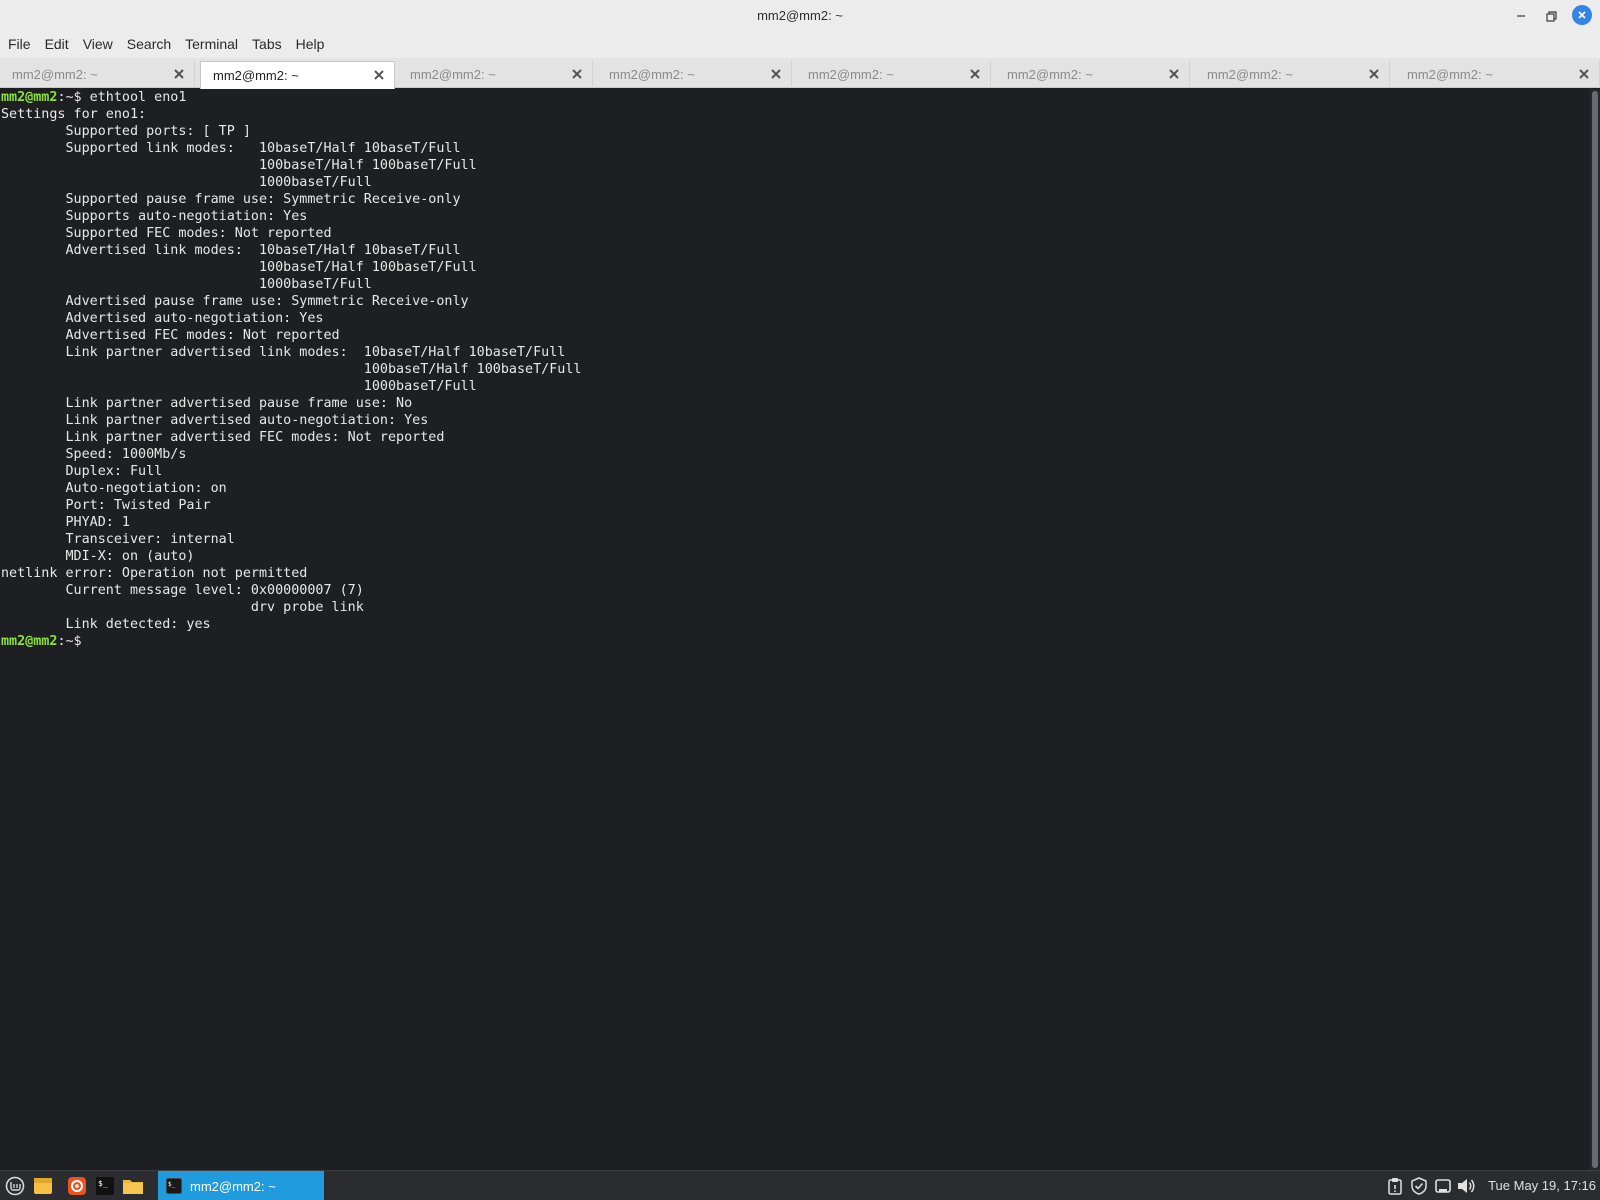 Image resolution: width=1600 pixels, height=1200 pixels. Describe the element at coordinates (133, 1186) in the screenshot. I see `folder-icon` at that location.